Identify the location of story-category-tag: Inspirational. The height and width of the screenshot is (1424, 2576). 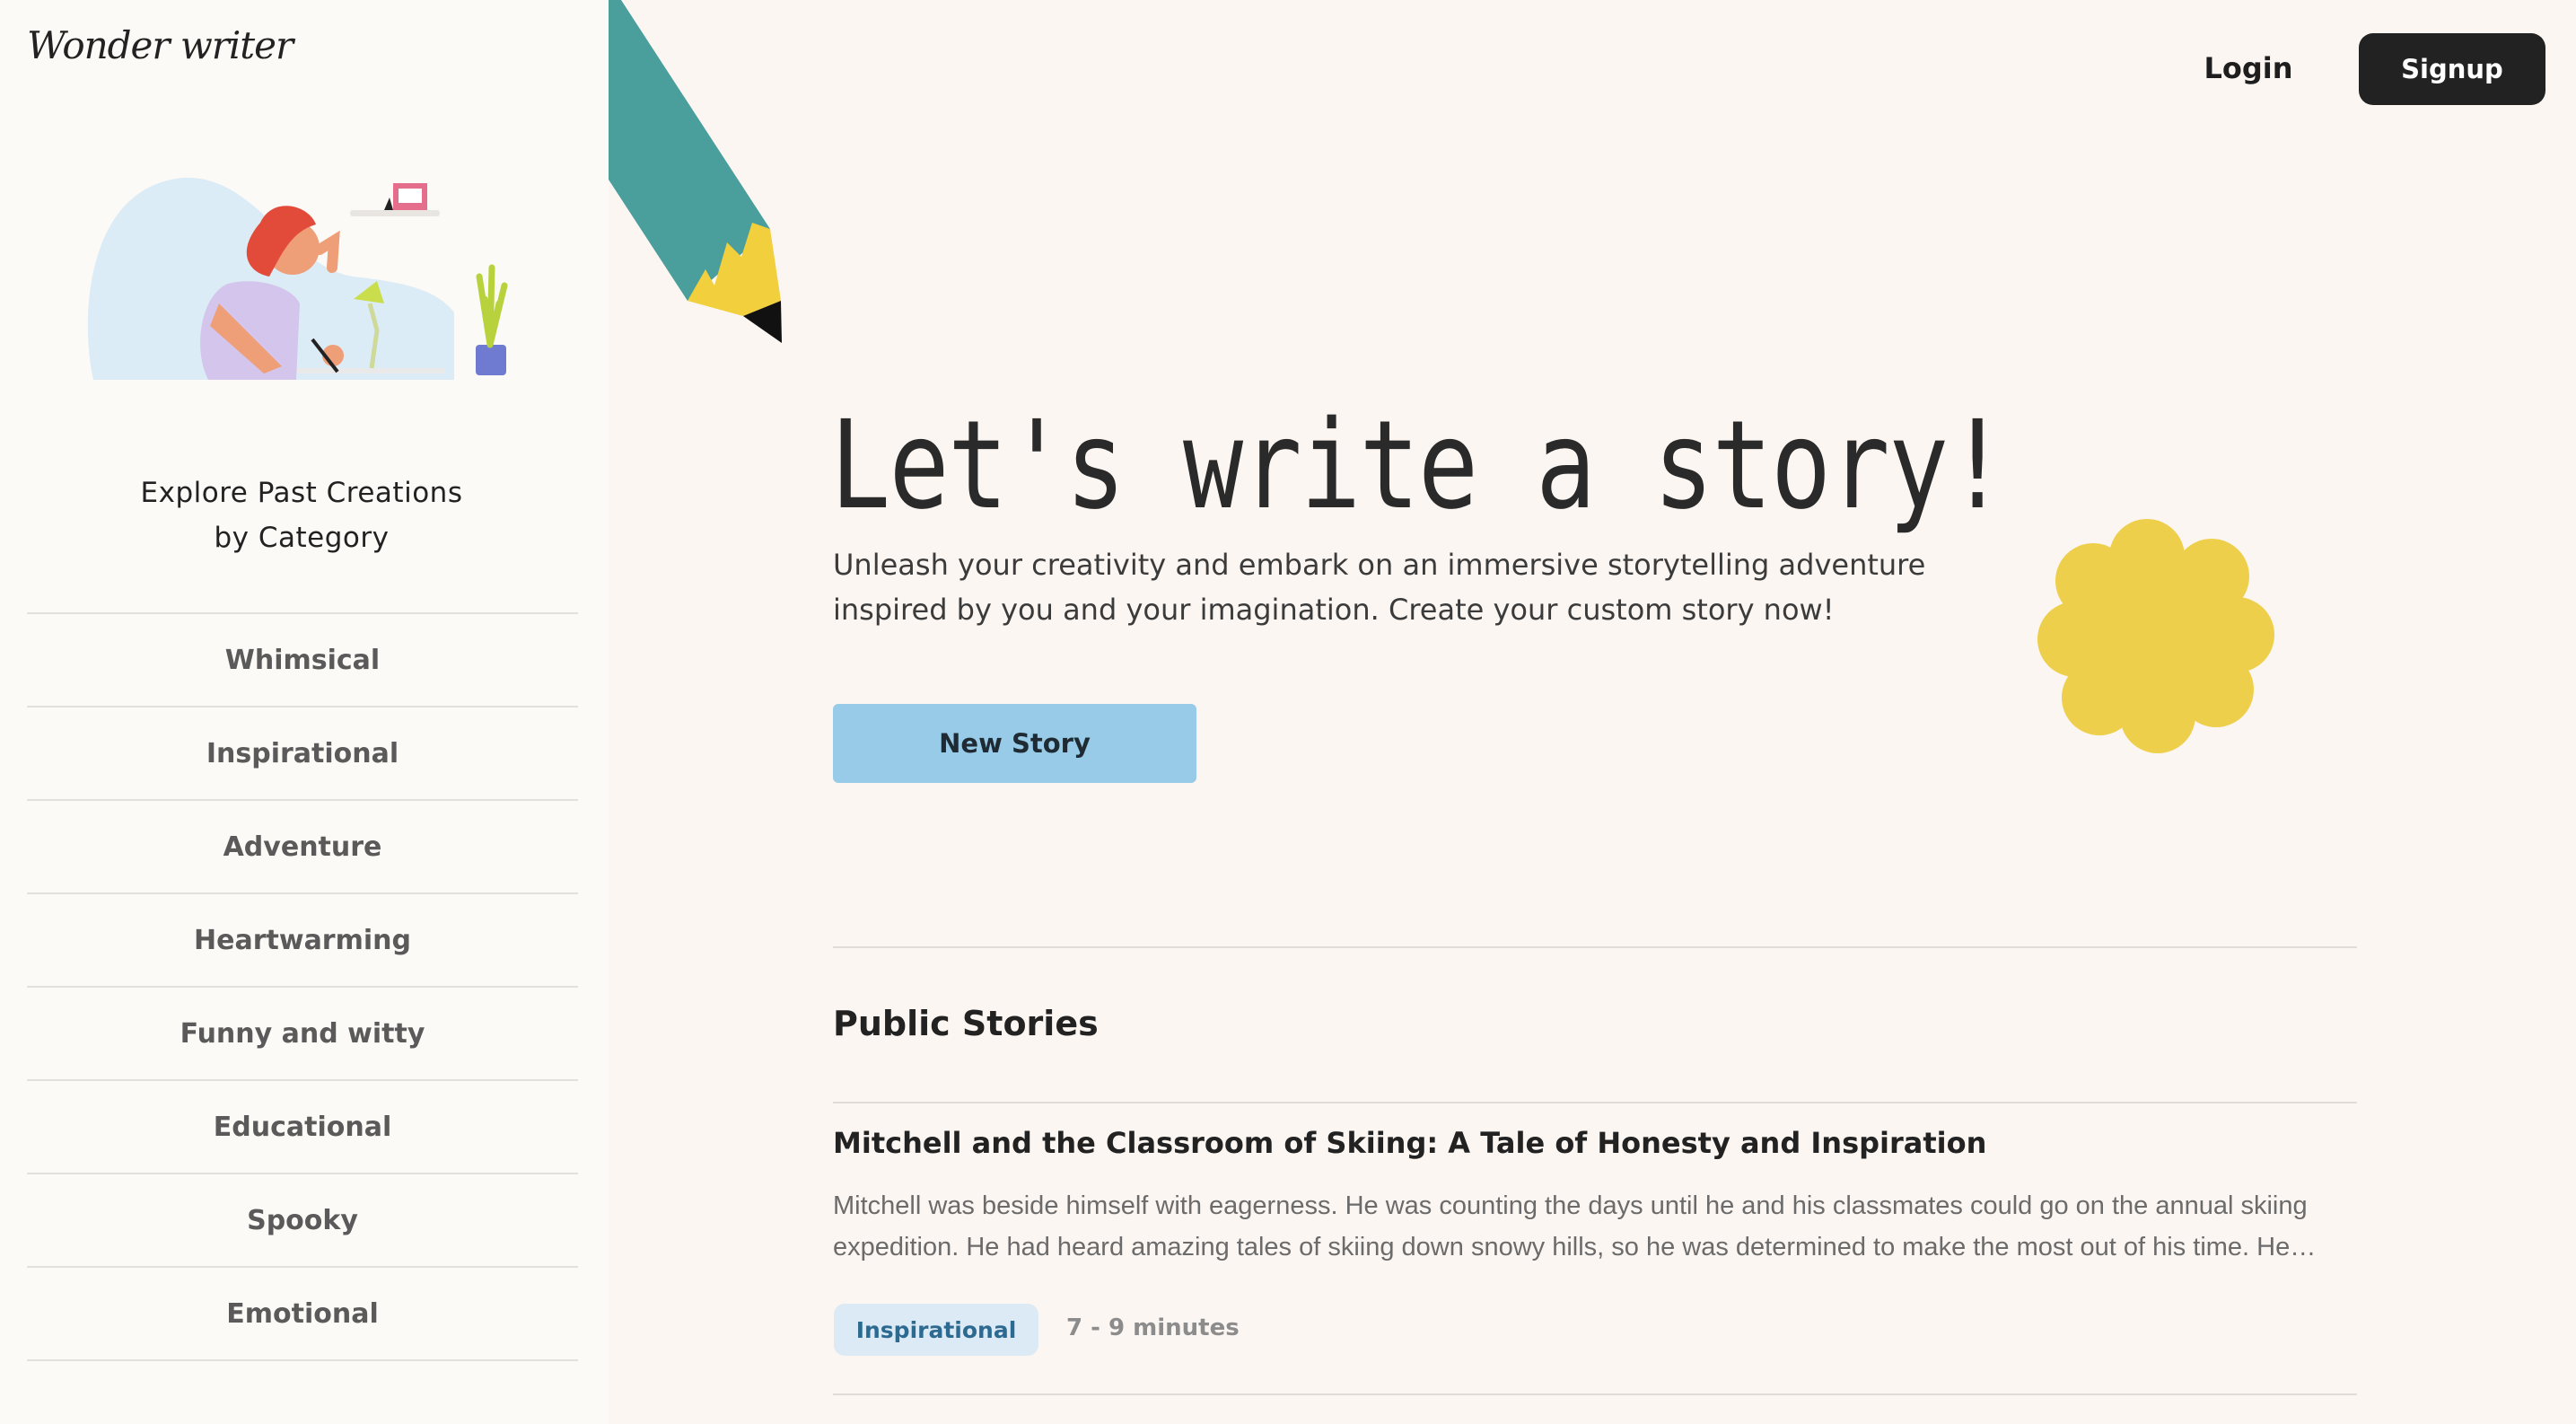
(936, 1330).